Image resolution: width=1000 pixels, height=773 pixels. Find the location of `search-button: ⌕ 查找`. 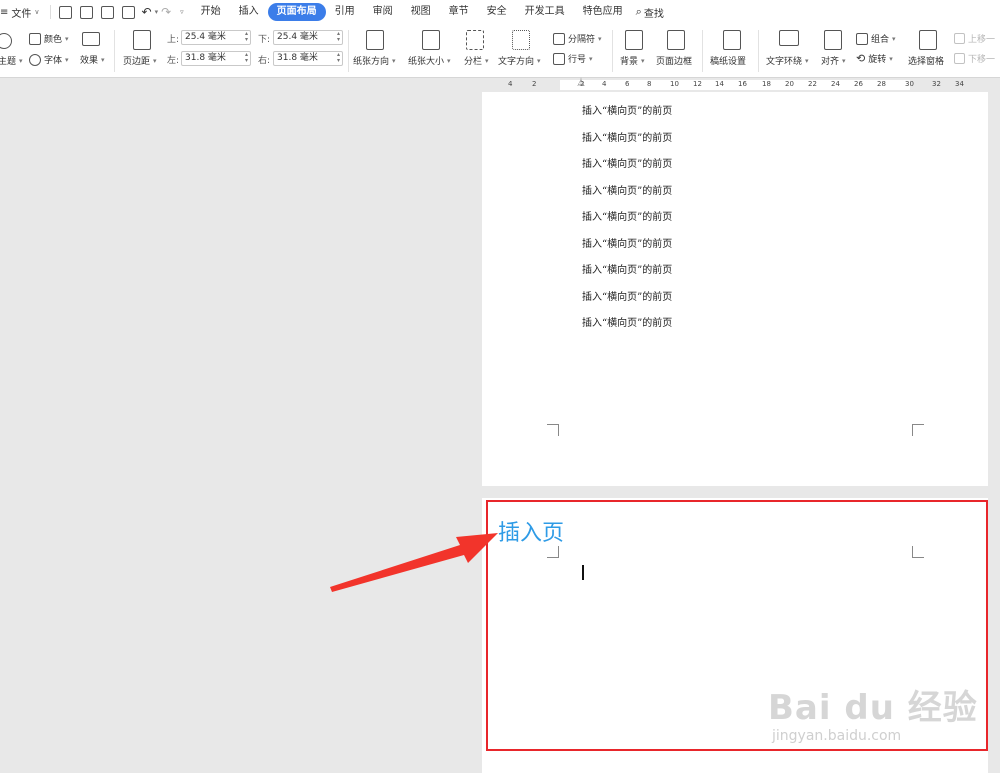

search-button: ⌕ 查找 is located at coordinates (650, 12).